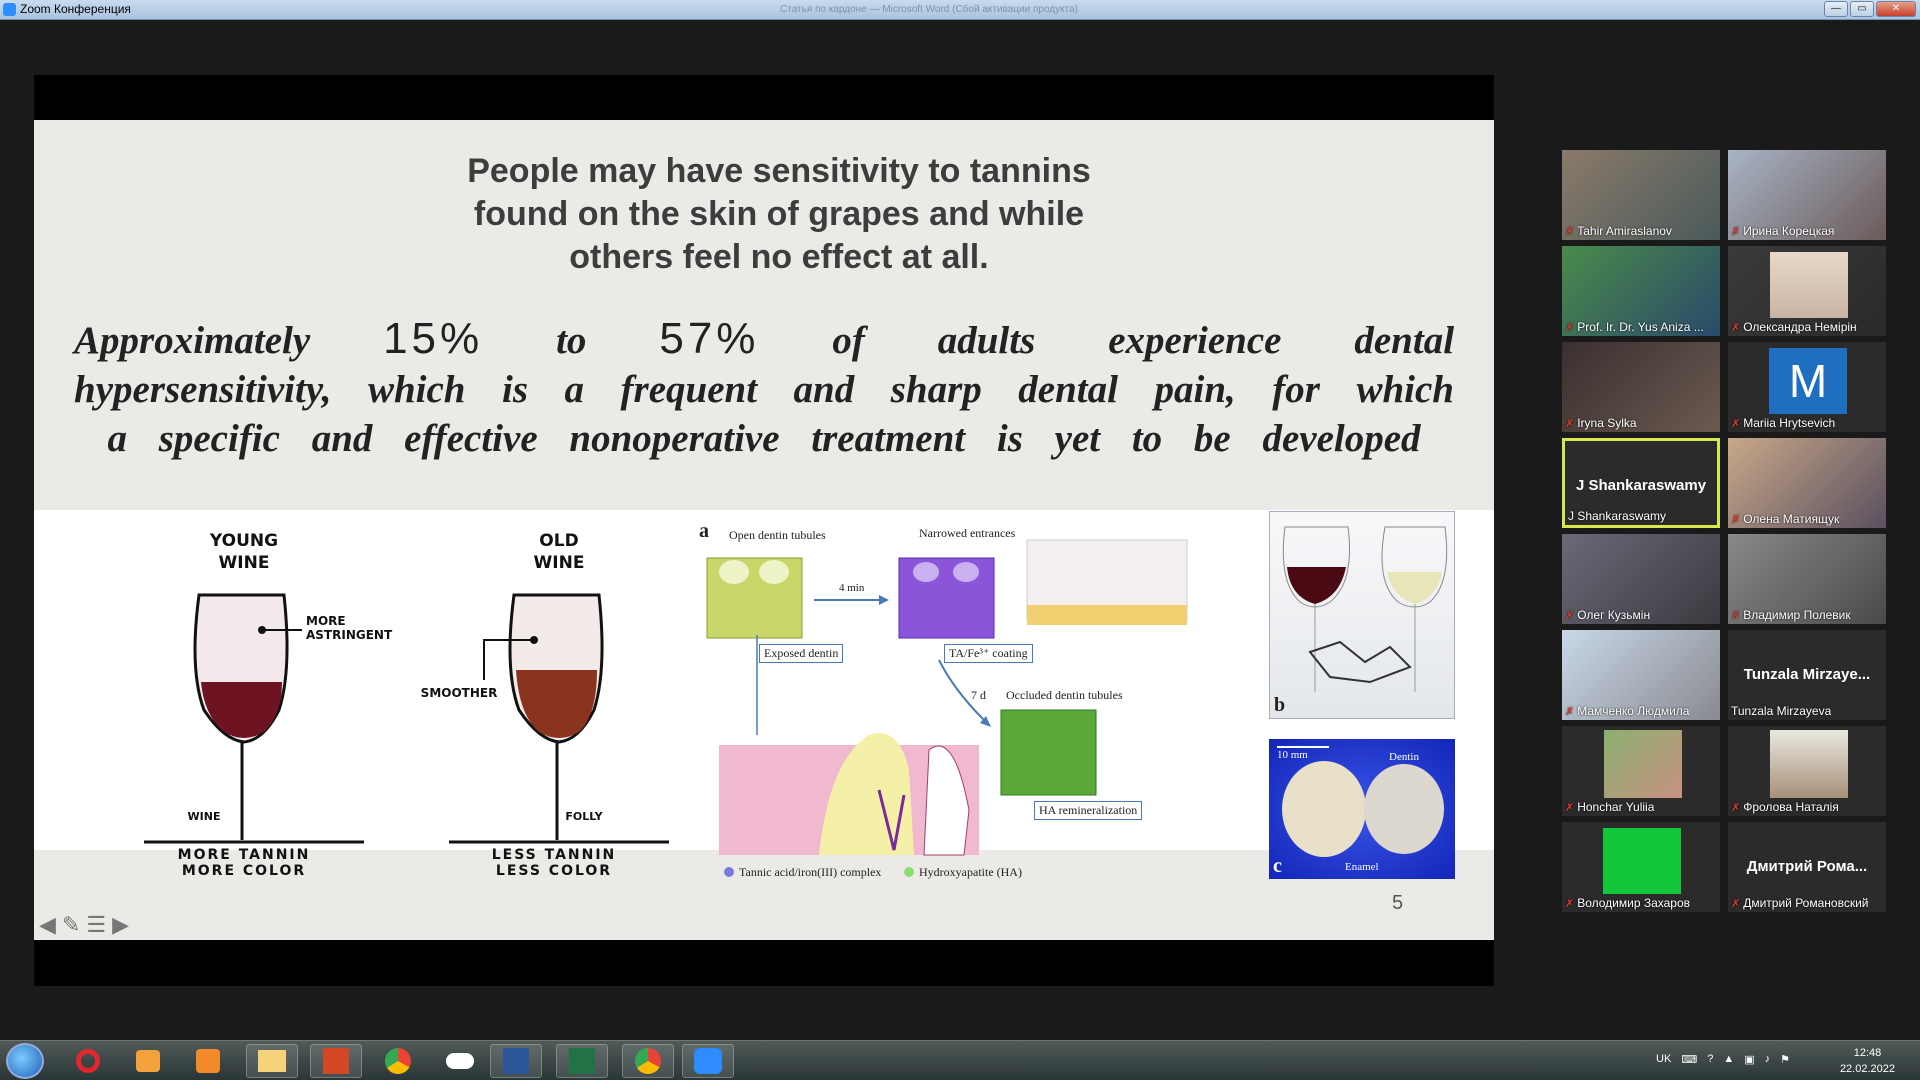 The height and width of the screenshot is (1080, 1920). Describe the element at coordinates (208, 1061) in the screenshot. I see `paint-icon` at that location.